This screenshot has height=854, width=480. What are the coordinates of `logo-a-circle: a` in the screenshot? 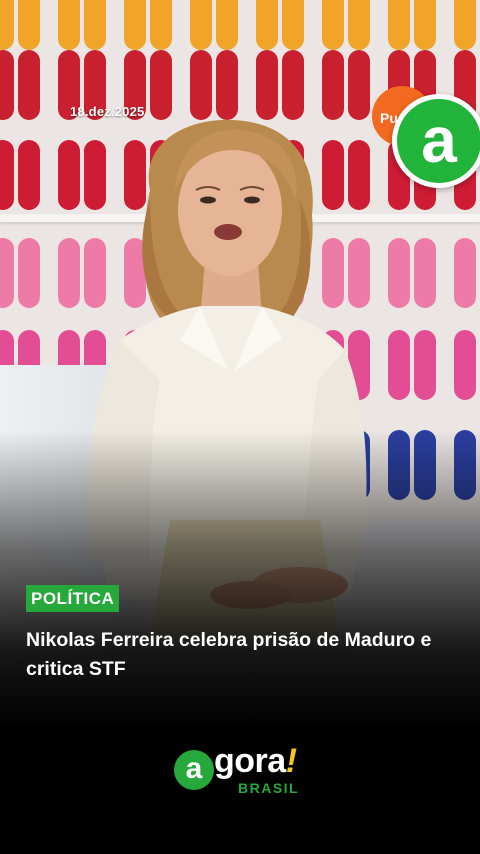 It's located at (194, 770).